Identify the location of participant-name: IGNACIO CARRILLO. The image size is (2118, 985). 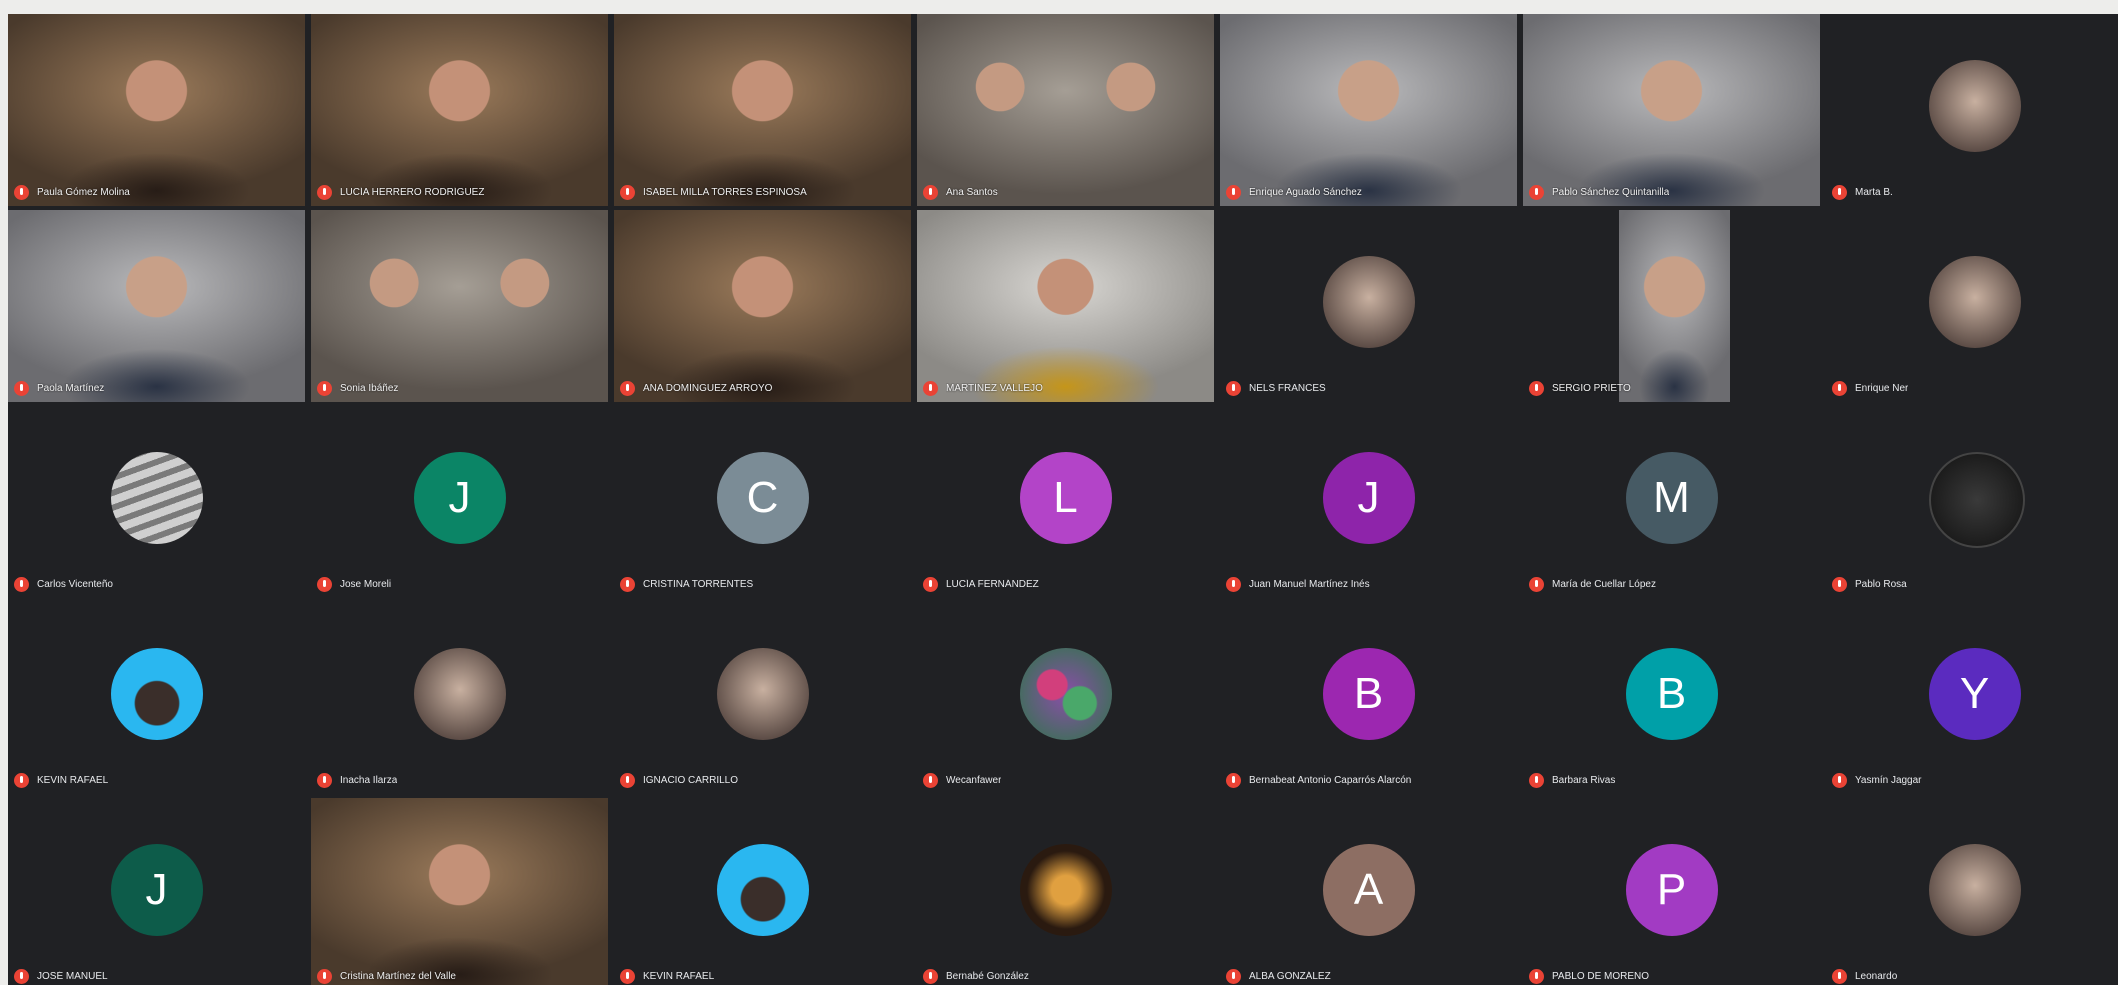
(691, 780).